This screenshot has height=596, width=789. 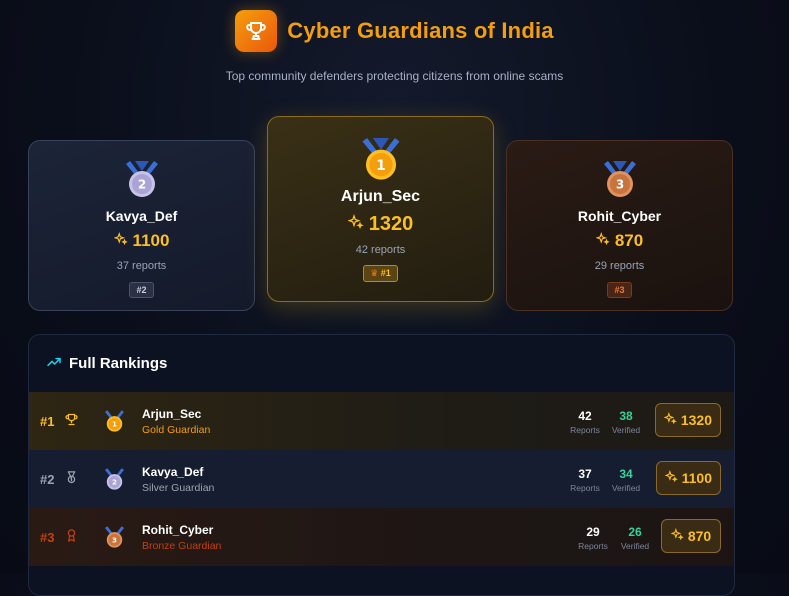 I want to click on row-name: Rohit_Cyber, so click(x=178, y=530).